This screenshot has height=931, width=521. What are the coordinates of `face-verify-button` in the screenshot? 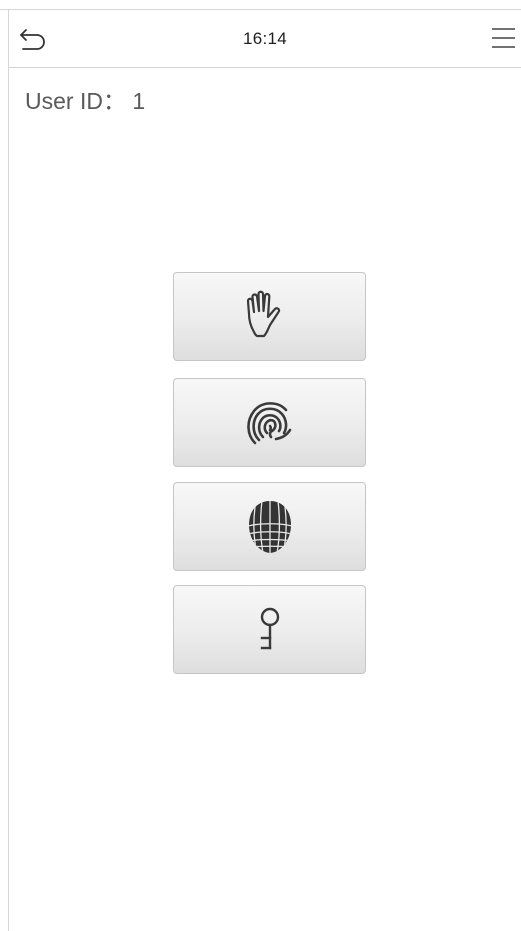 It's located at (269, 526).